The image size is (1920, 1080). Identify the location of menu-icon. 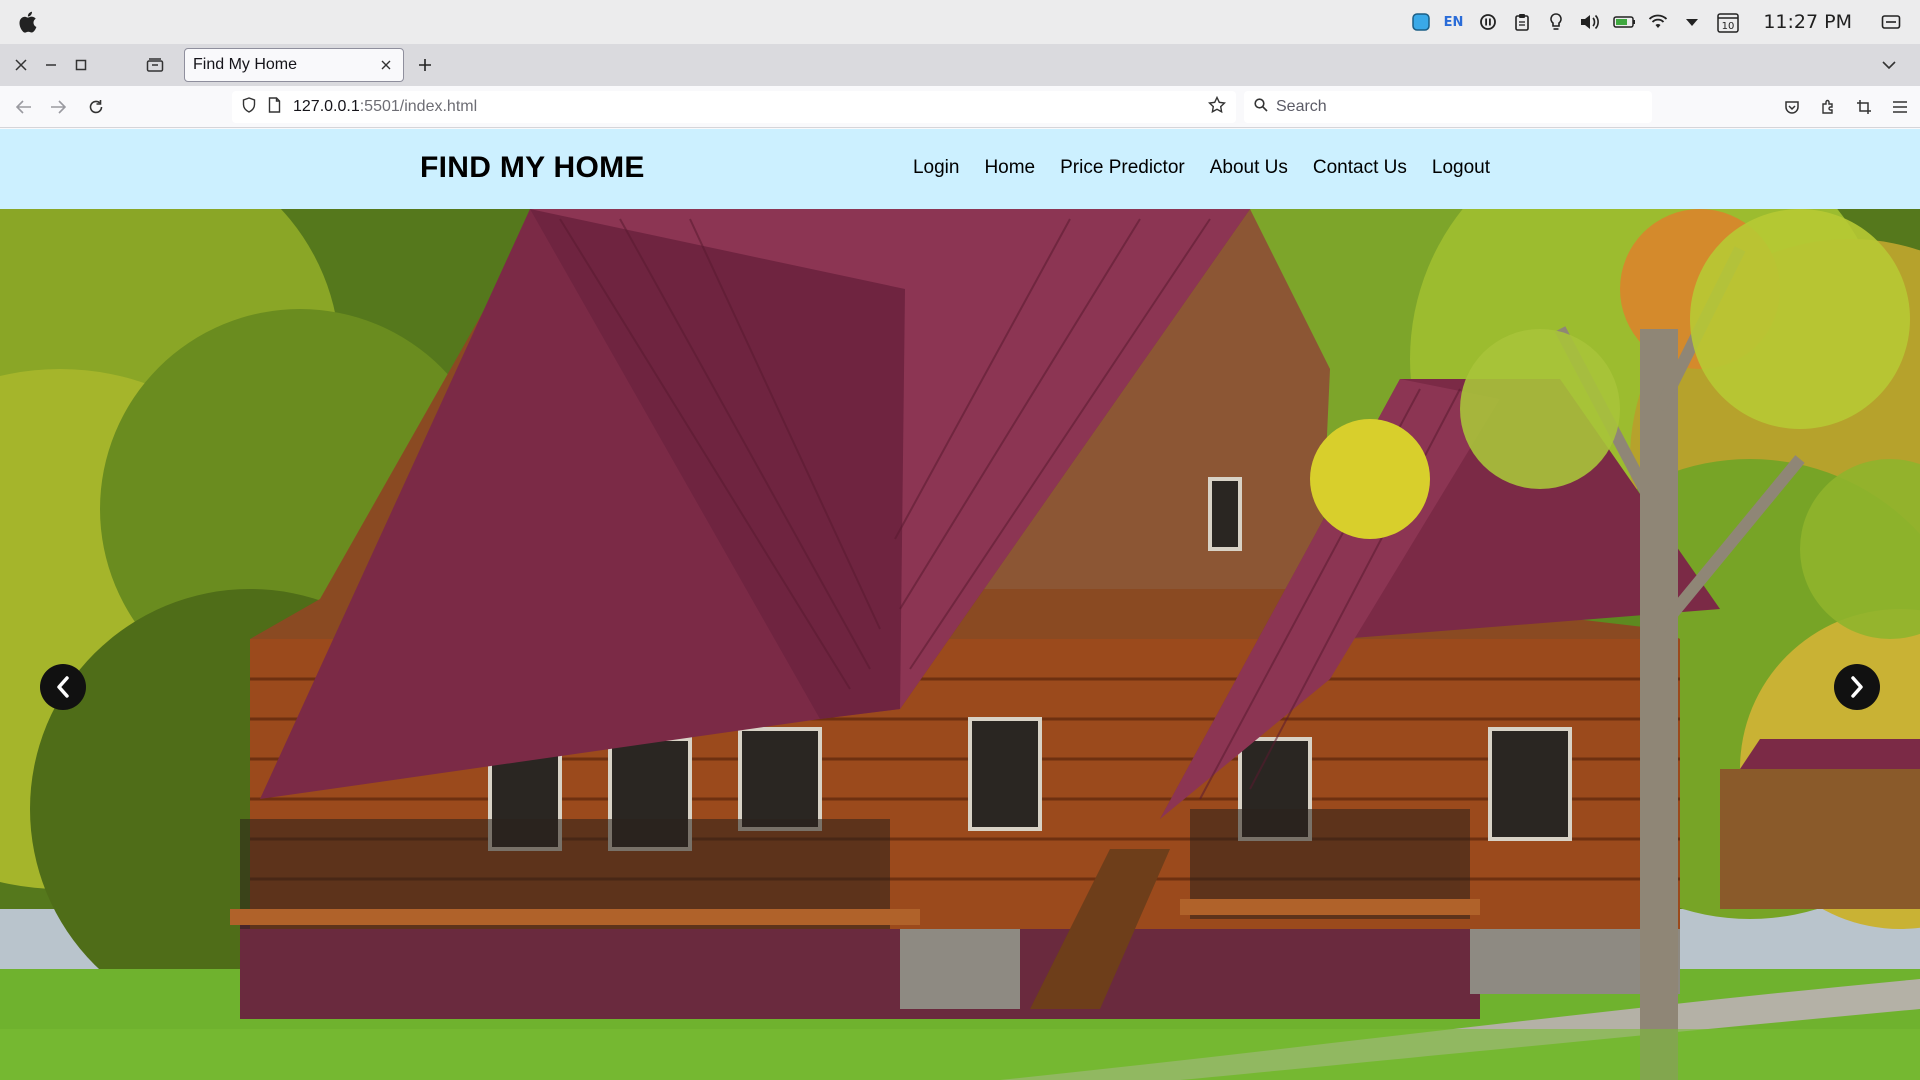
(1900, 107).